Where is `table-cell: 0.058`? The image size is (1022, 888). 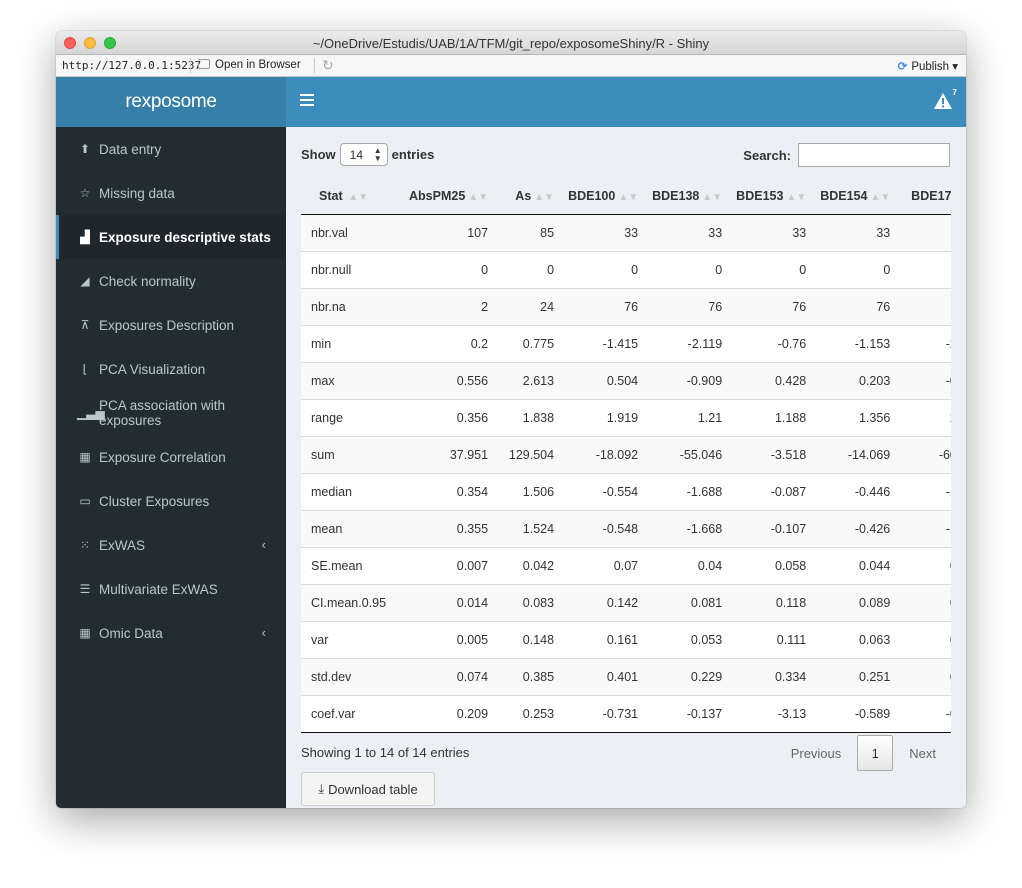
table-cell: 0.058 is located at coordinates (774, 565).